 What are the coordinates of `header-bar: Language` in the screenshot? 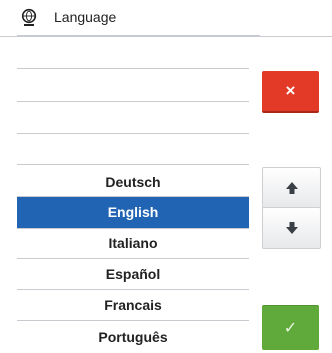 It's located at (166, 18).